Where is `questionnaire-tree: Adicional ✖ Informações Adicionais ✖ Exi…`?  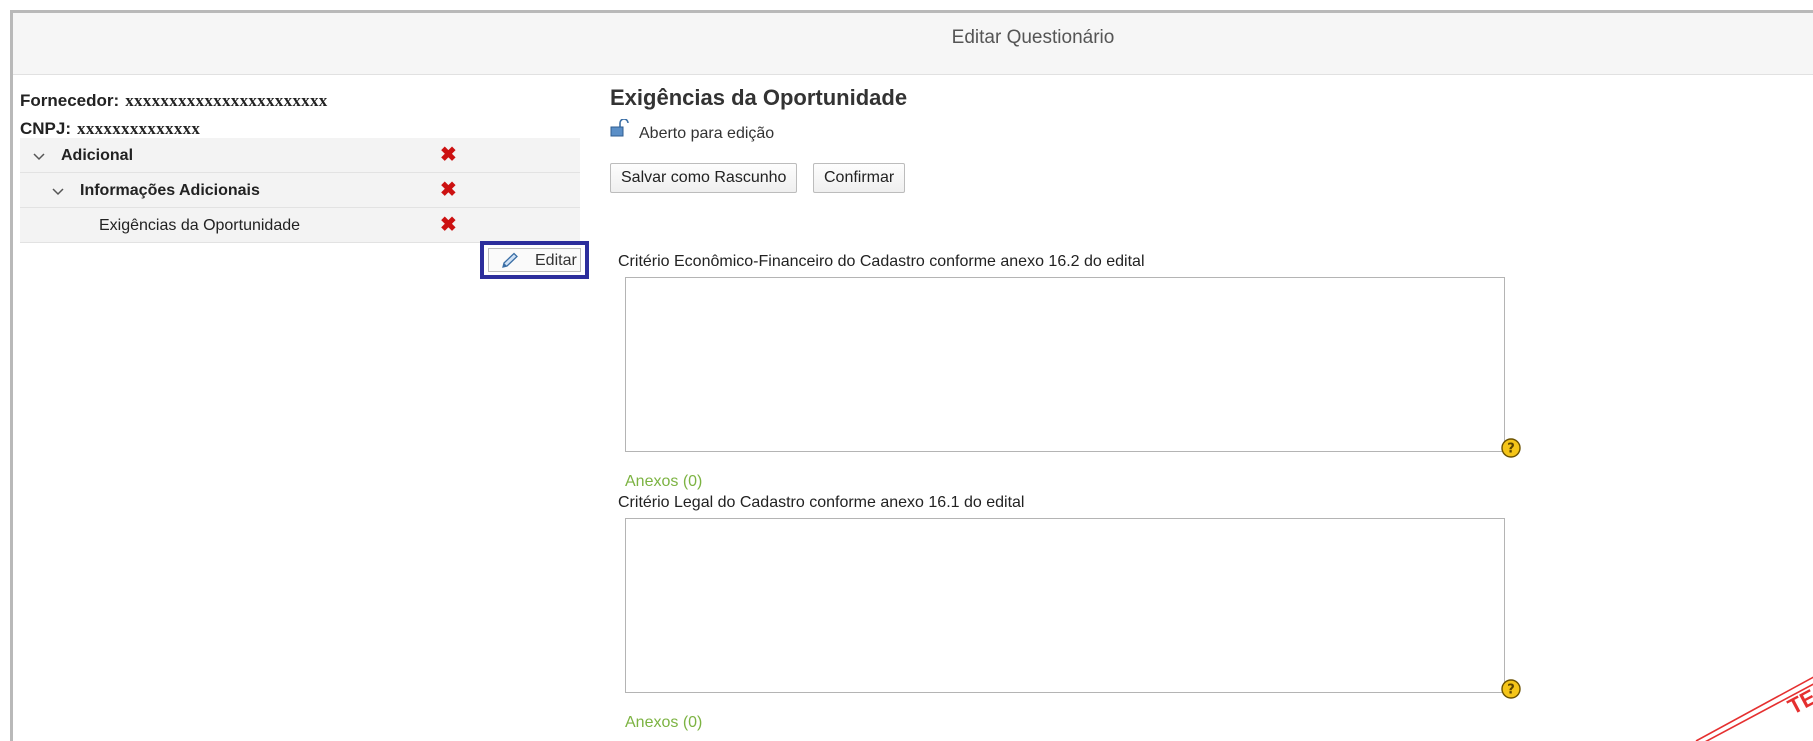 questionnaire-tree: Adicional ✖ Informações Adicionais ✖ Exi… is located at coordinates (300, 190).